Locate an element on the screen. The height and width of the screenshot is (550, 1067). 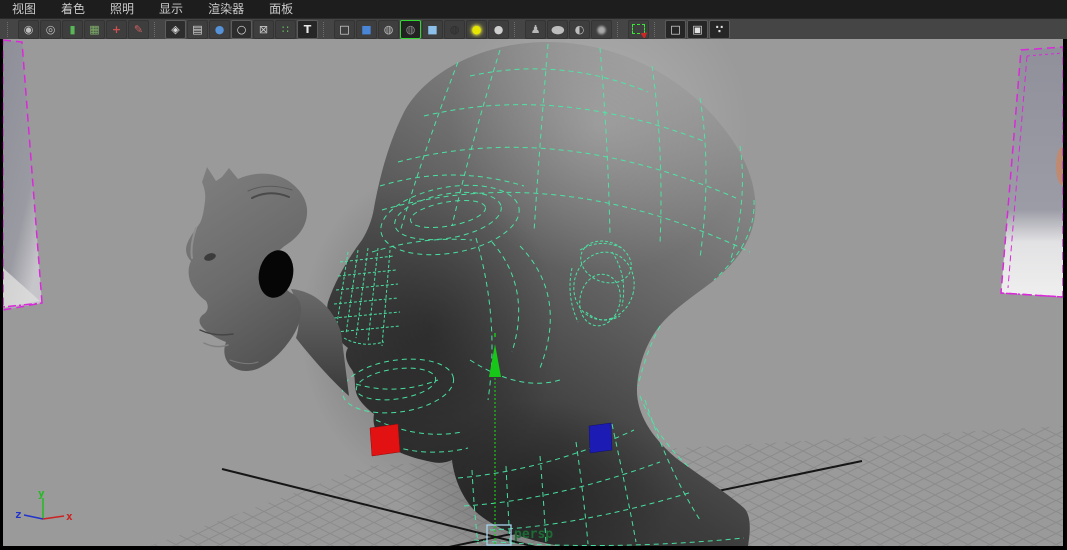
menu-view: 视图 is located at coordinates (30, 9).